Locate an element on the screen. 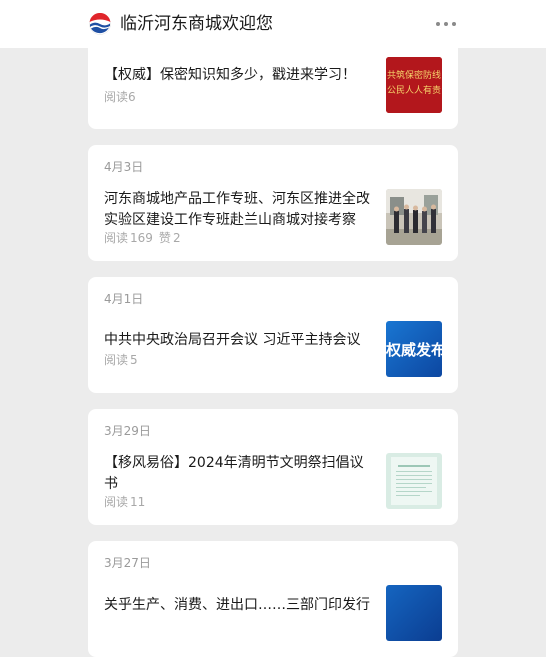  article-title: 【权威】保密知识知多少，戳进来学习！ is located at coordinates (230, 75).